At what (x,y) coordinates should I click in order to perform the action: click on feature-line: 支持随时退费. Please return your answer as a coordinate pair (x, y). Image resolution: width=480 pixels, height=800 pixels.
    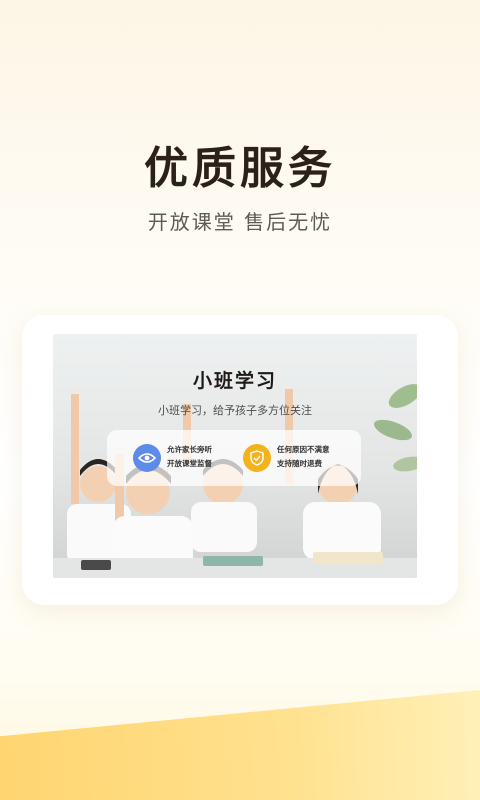
    Looking at the image, I should click on (299, 463).